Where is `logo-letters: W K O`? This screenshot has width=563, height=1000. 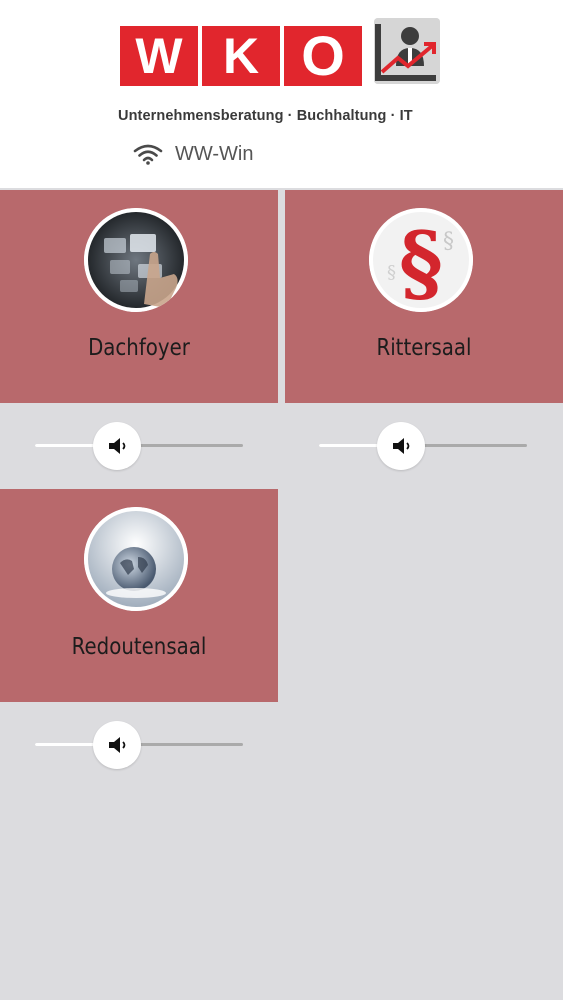 logo-letters: W K O is located at coordinates (241, 56).